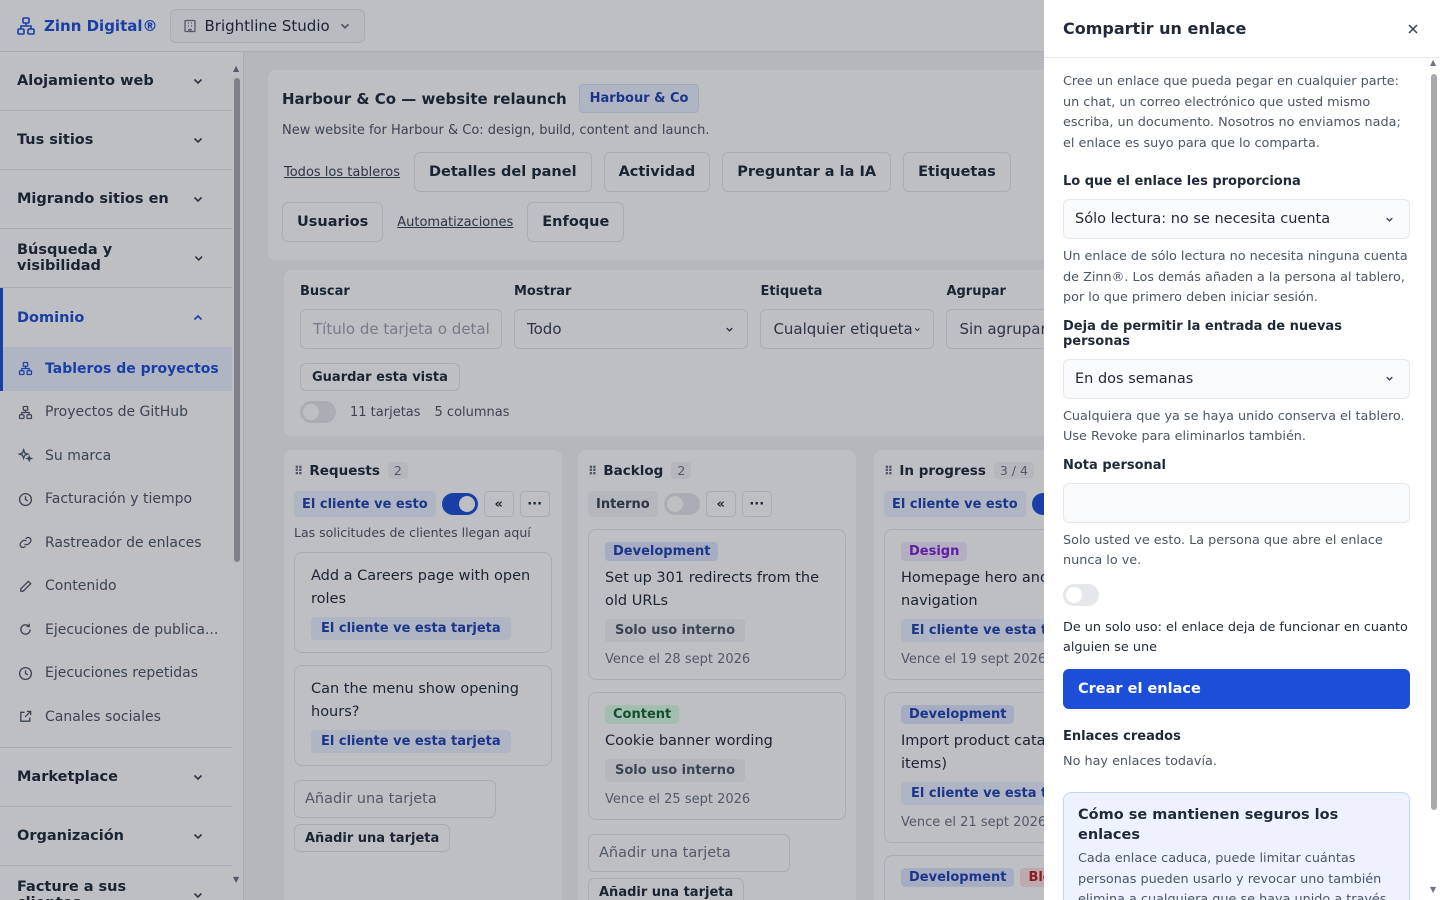 The width and height of the screenshot is (1440, 900). I want to click on info-title: Cómo se mantienen seguros los enlaces, so click(1208, 825).